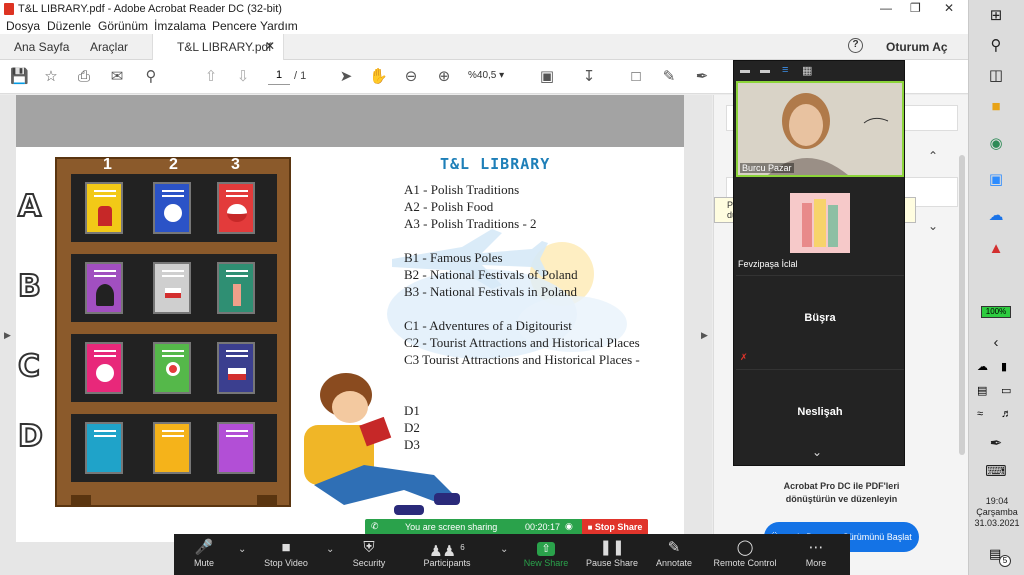  I want to click on tab-home: Ana Sayfa, so click(41, 47).